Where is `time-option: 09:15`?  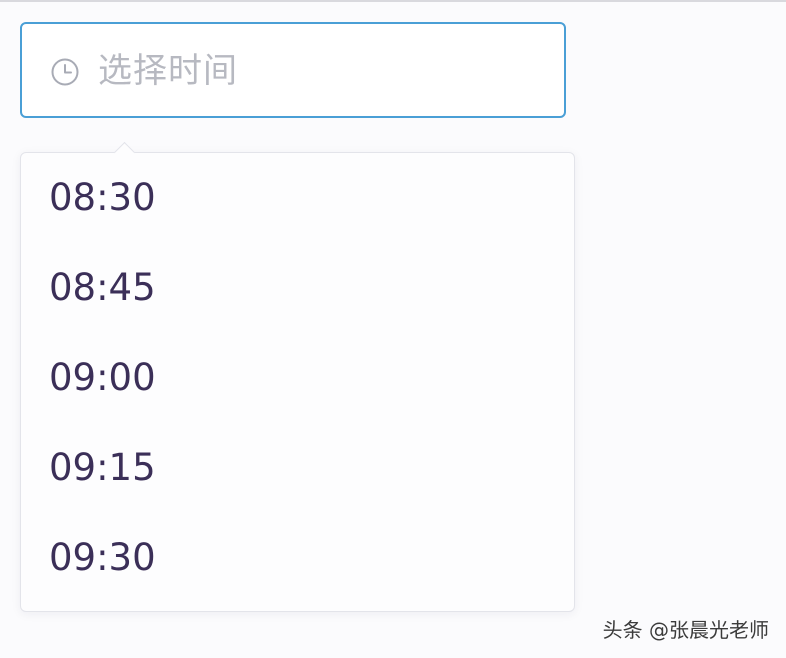
time-option: 09:15 is located at coordinates (297, 468).